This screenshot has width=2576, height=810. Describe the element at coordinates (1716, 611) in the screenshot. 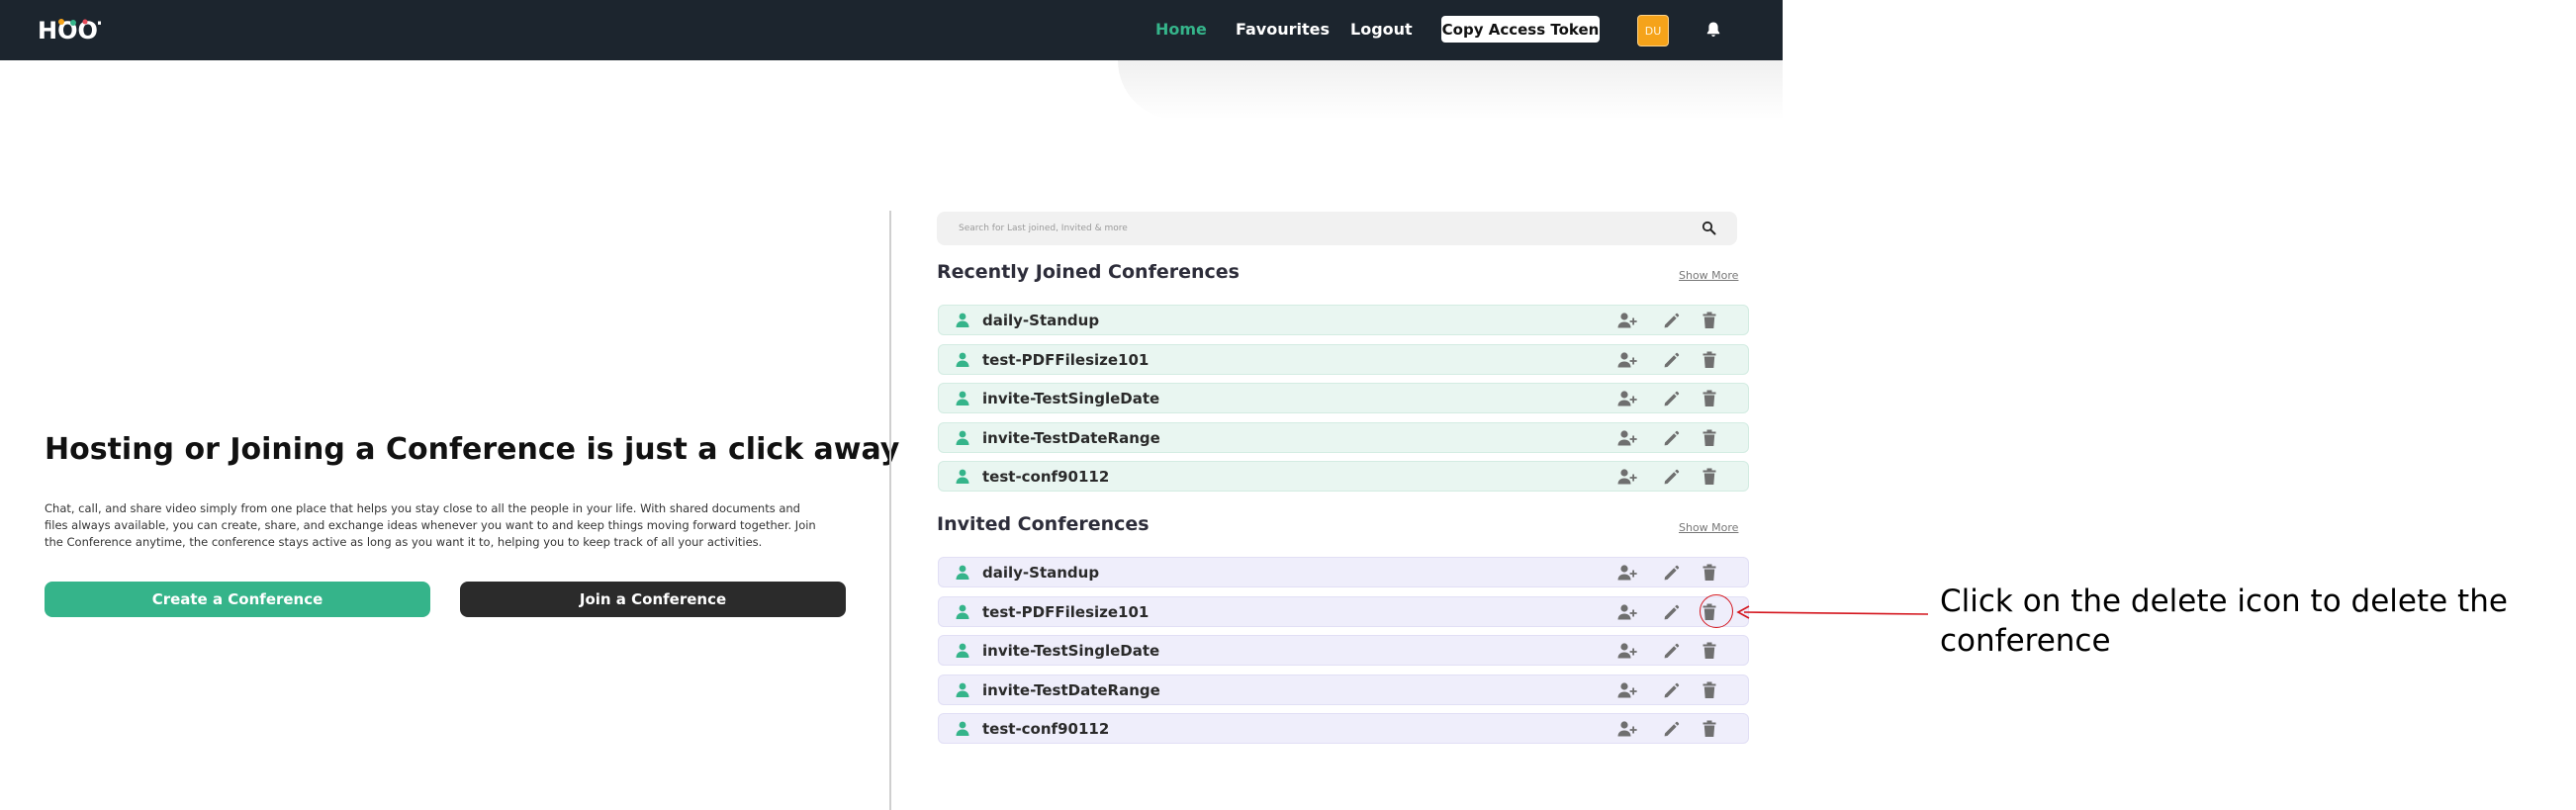

I see `delete-highlight-circle` at that location.